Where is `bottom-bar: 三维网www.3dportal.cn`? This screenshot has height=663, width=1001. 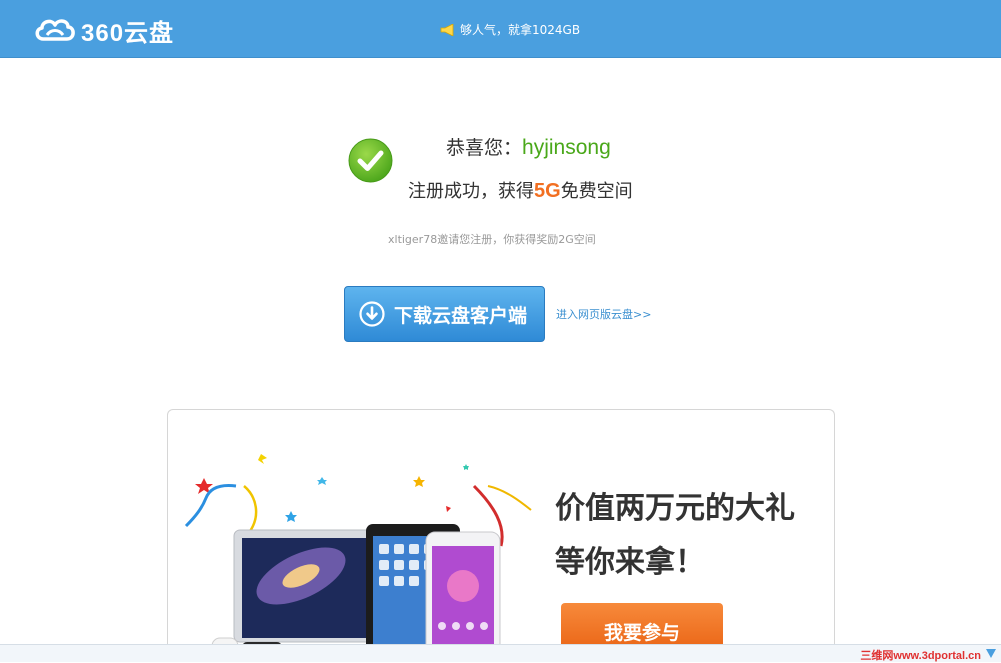
bottom-bar: 三维网www.3dportal.cn is located at coordinates (500, 653).